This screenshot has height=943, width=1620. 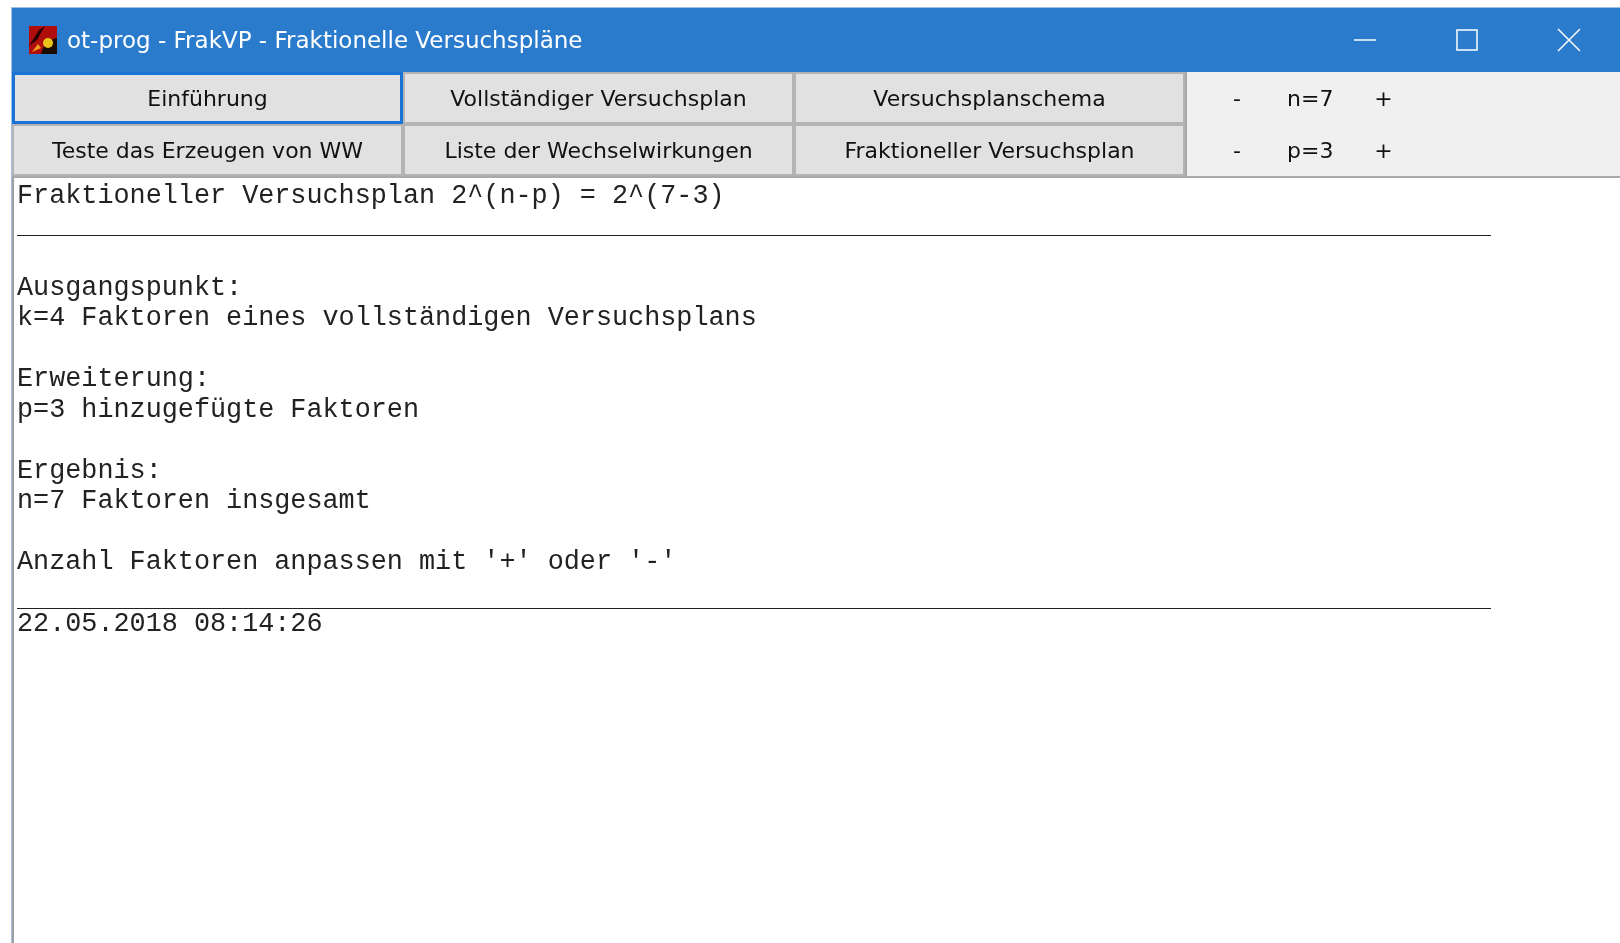 I want to click on timestamp: 22.05.2018 08:14:26, so click(x=170, y=624).